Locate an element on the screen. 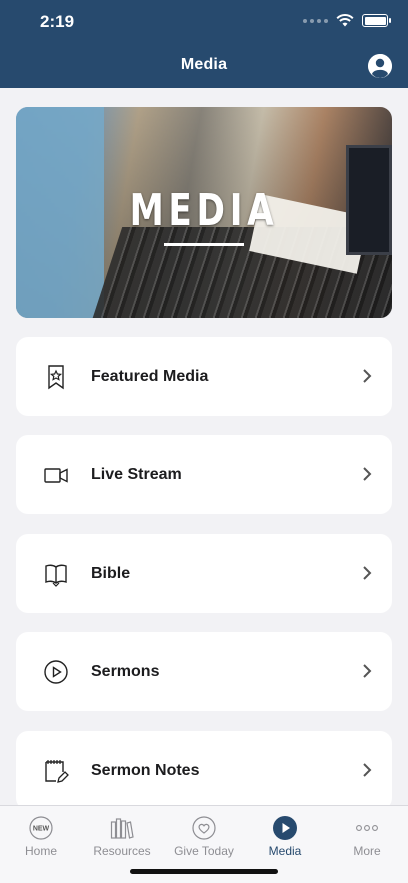 This screenshot has height=883, width=408. video-camera-icon is located at coordinates (56, 475).